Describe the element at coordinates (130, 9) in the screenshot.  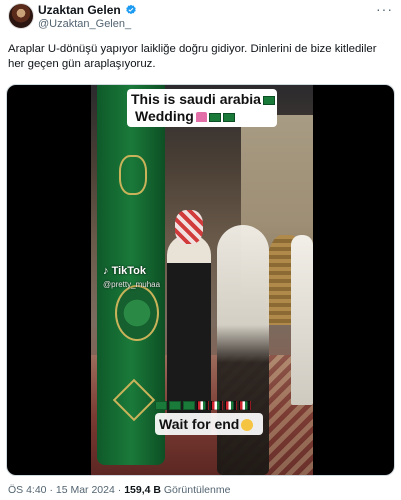
I see `verified-badge-icon` at that location.